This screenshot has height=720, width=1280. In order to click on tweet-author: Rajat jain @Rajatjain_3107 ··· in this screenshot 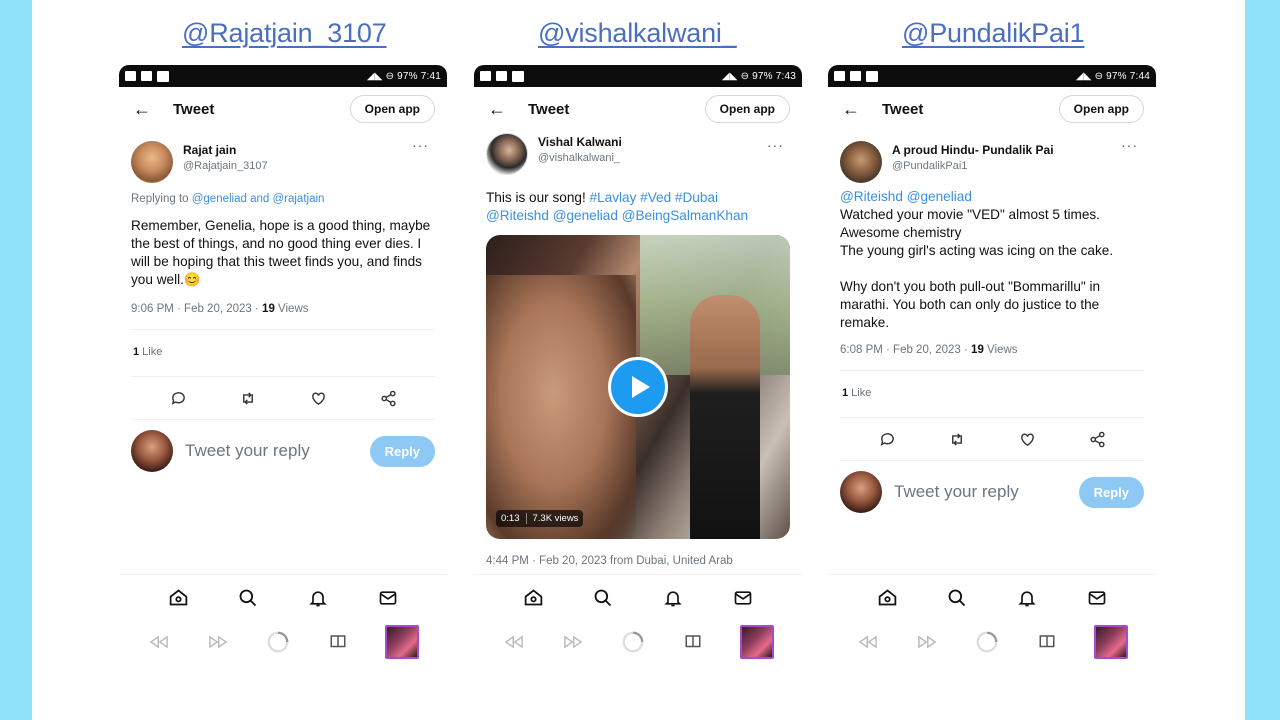, I will do `click(283, 159)`.